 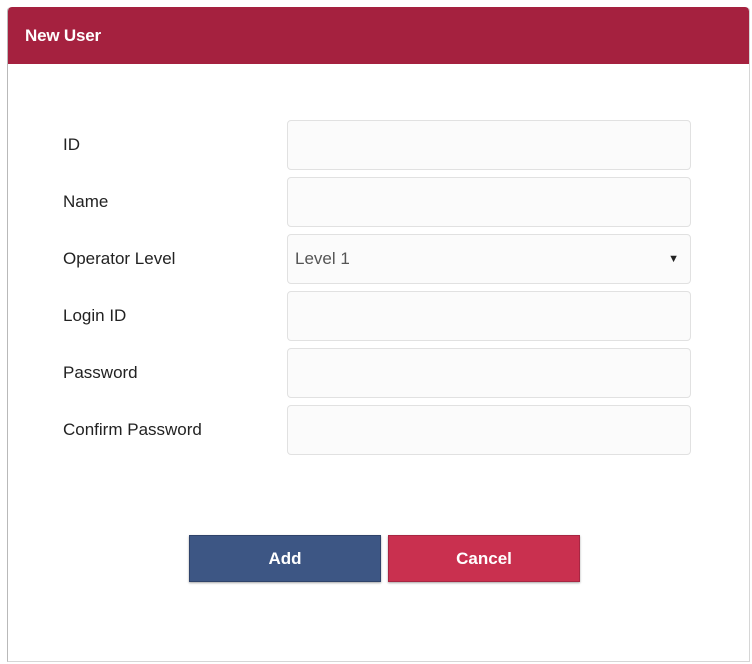 What do you see at coordinates (489, 259) in the screenshot?
I see `operator-level-select: Level 1 ▼` at bounding box center [489, 259].